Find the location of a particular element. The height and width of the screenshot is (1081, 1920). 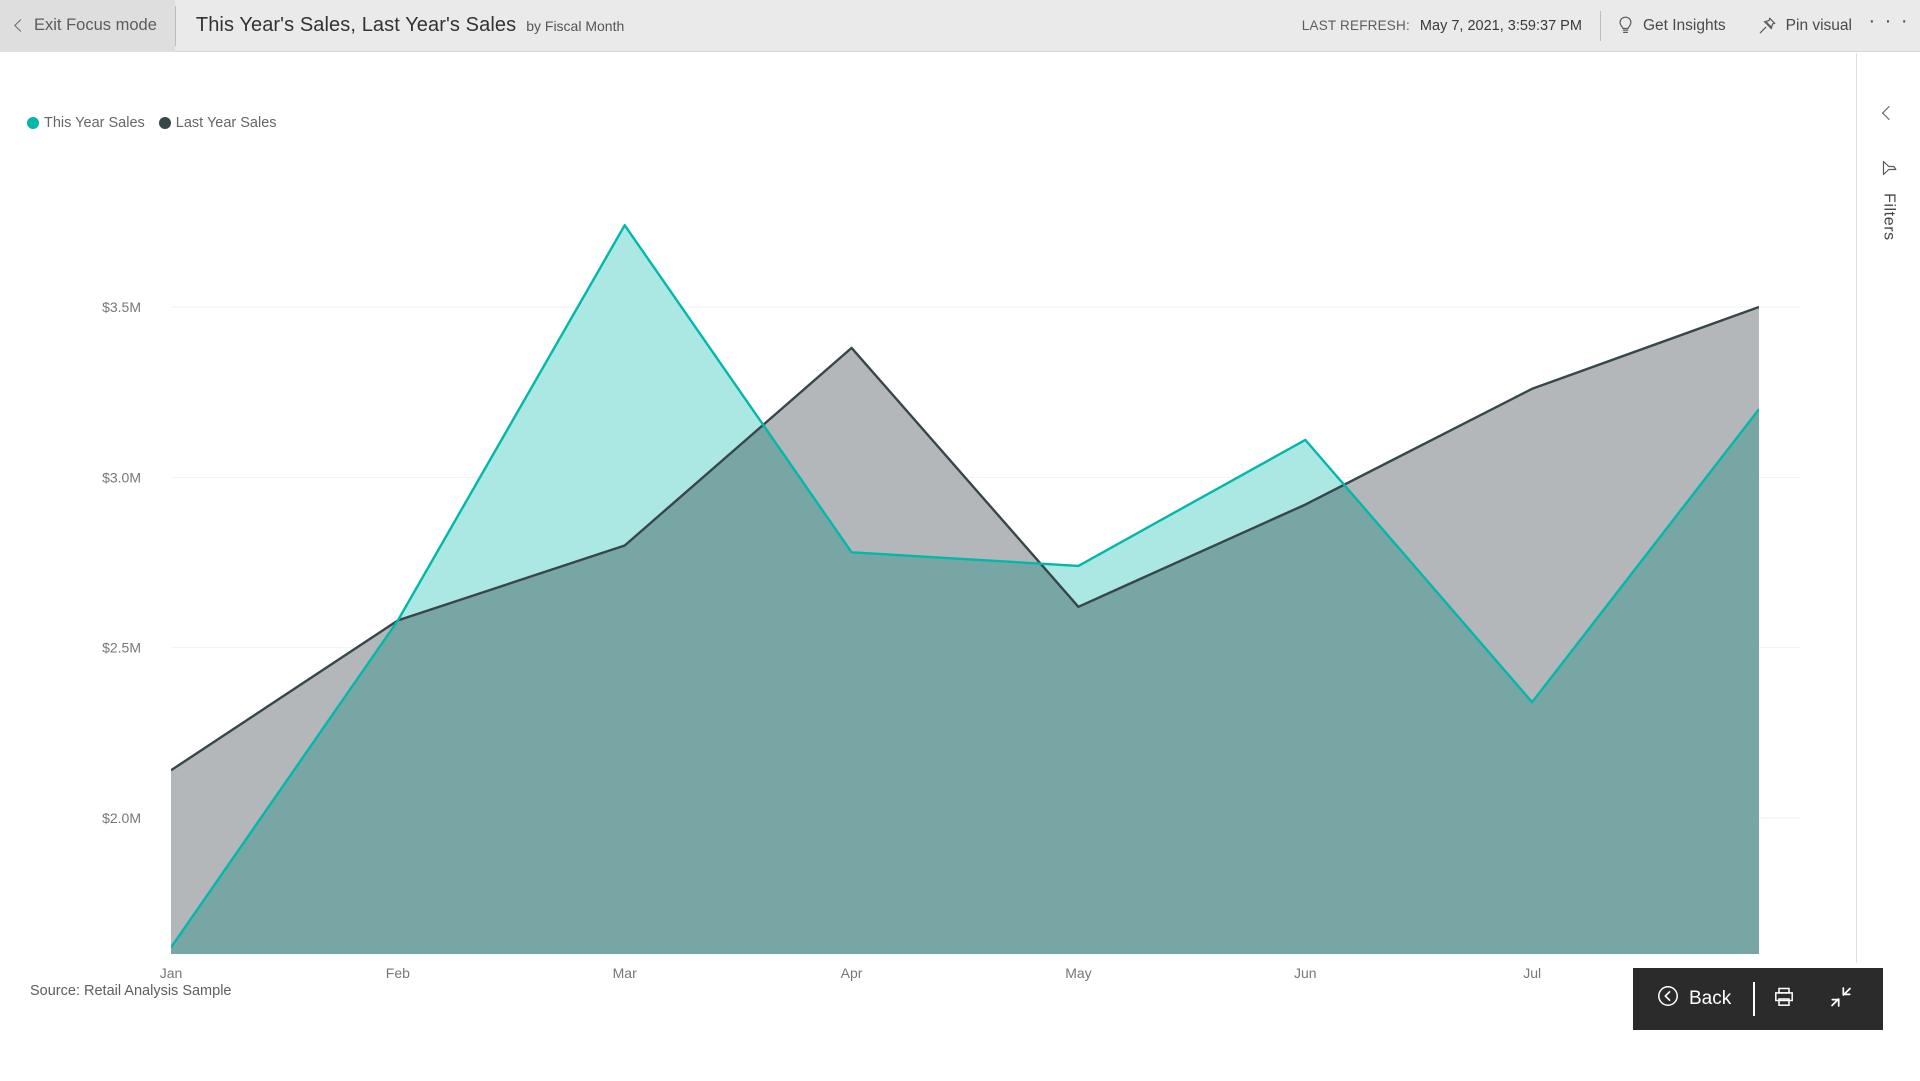

last-refresh-group: LAST REFRESH: May 7, 2021, 3:59:37 PM is located at coordinates (1451, 26).